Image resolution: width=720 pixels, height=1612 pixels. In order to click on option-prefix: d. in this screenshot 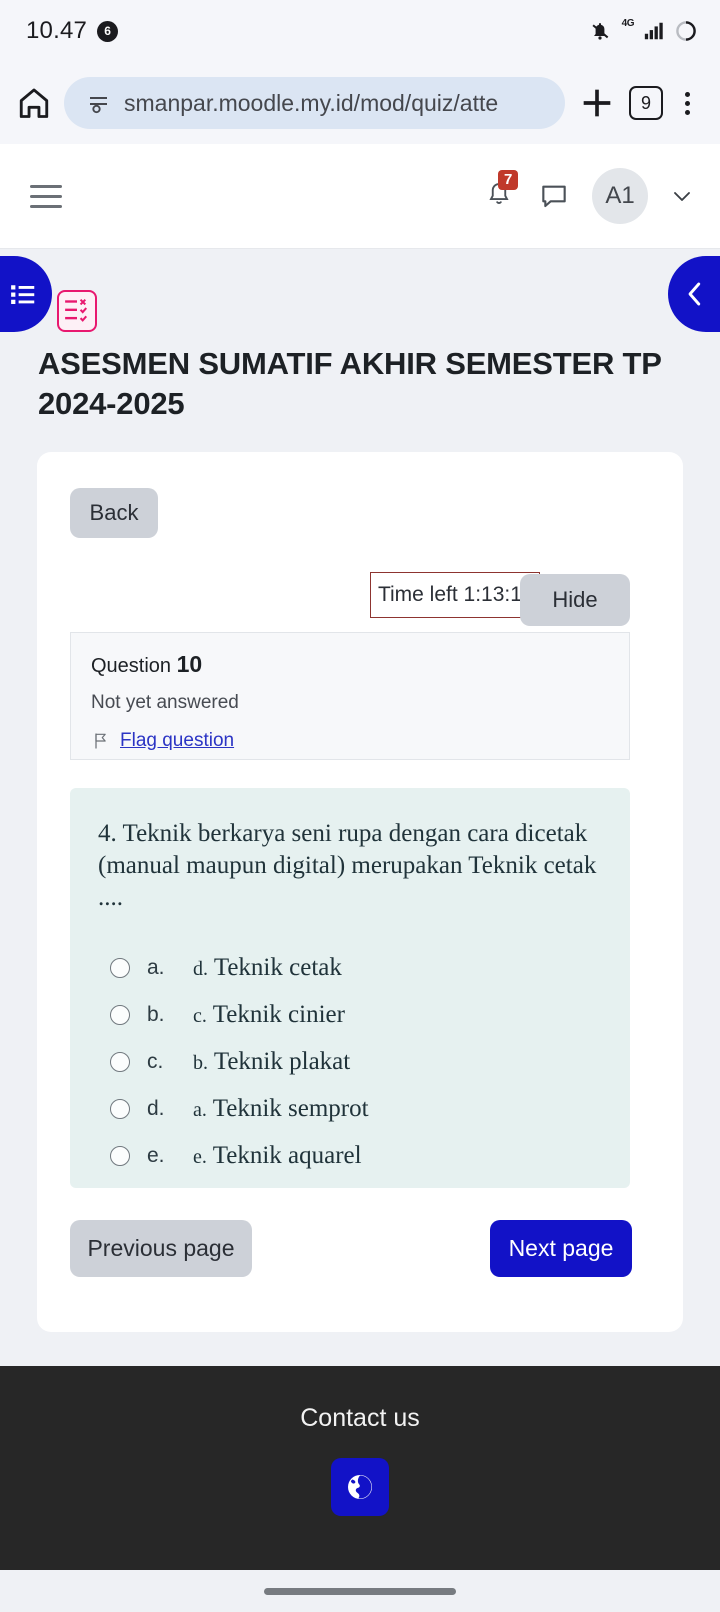, I will do `click(200, 968)`.